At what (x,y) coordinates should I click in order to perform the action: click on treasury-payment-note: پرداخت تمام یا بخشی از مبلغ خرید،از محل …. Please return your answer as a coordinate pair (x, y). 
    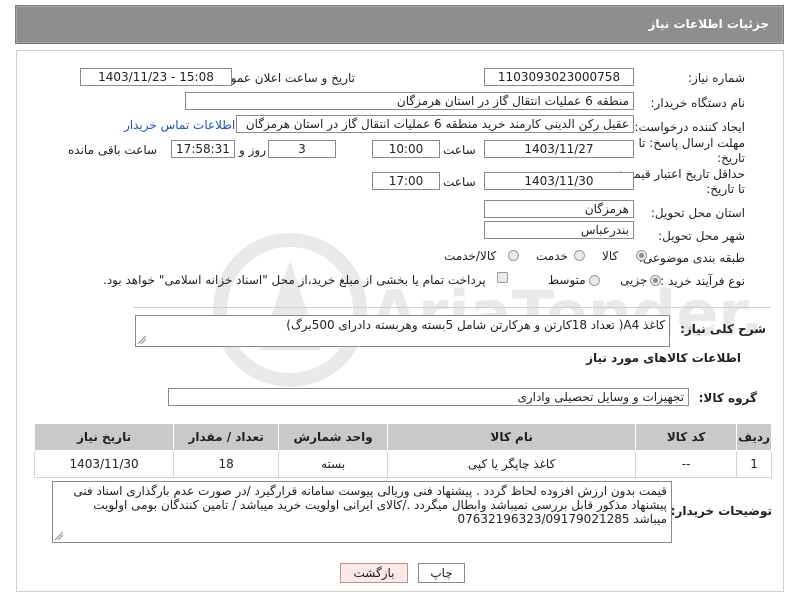
    Looking at the image, I should click on (294, 280).